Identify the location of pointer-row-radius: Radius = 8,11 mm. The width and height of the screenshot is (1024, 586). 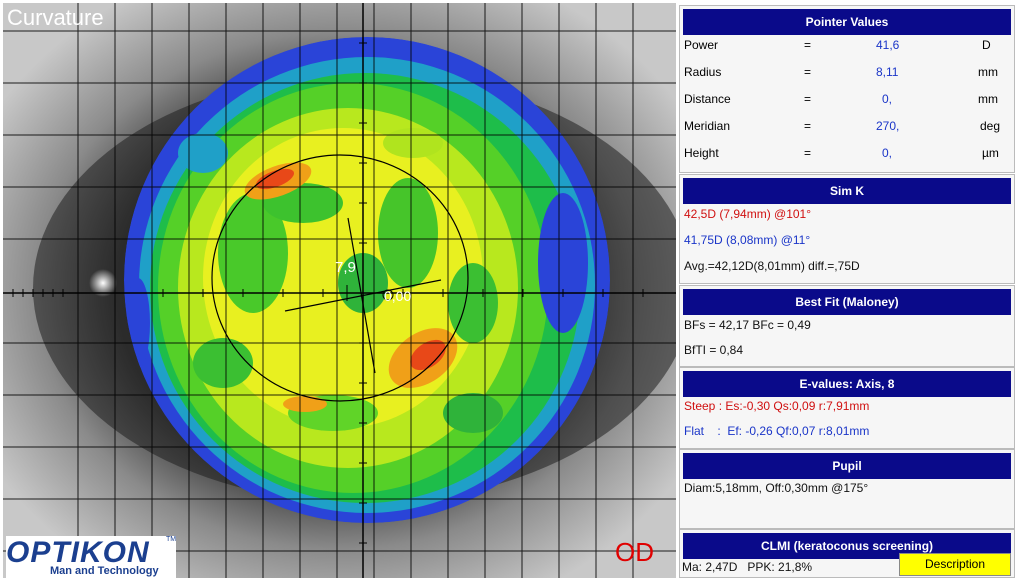
(846, 72).